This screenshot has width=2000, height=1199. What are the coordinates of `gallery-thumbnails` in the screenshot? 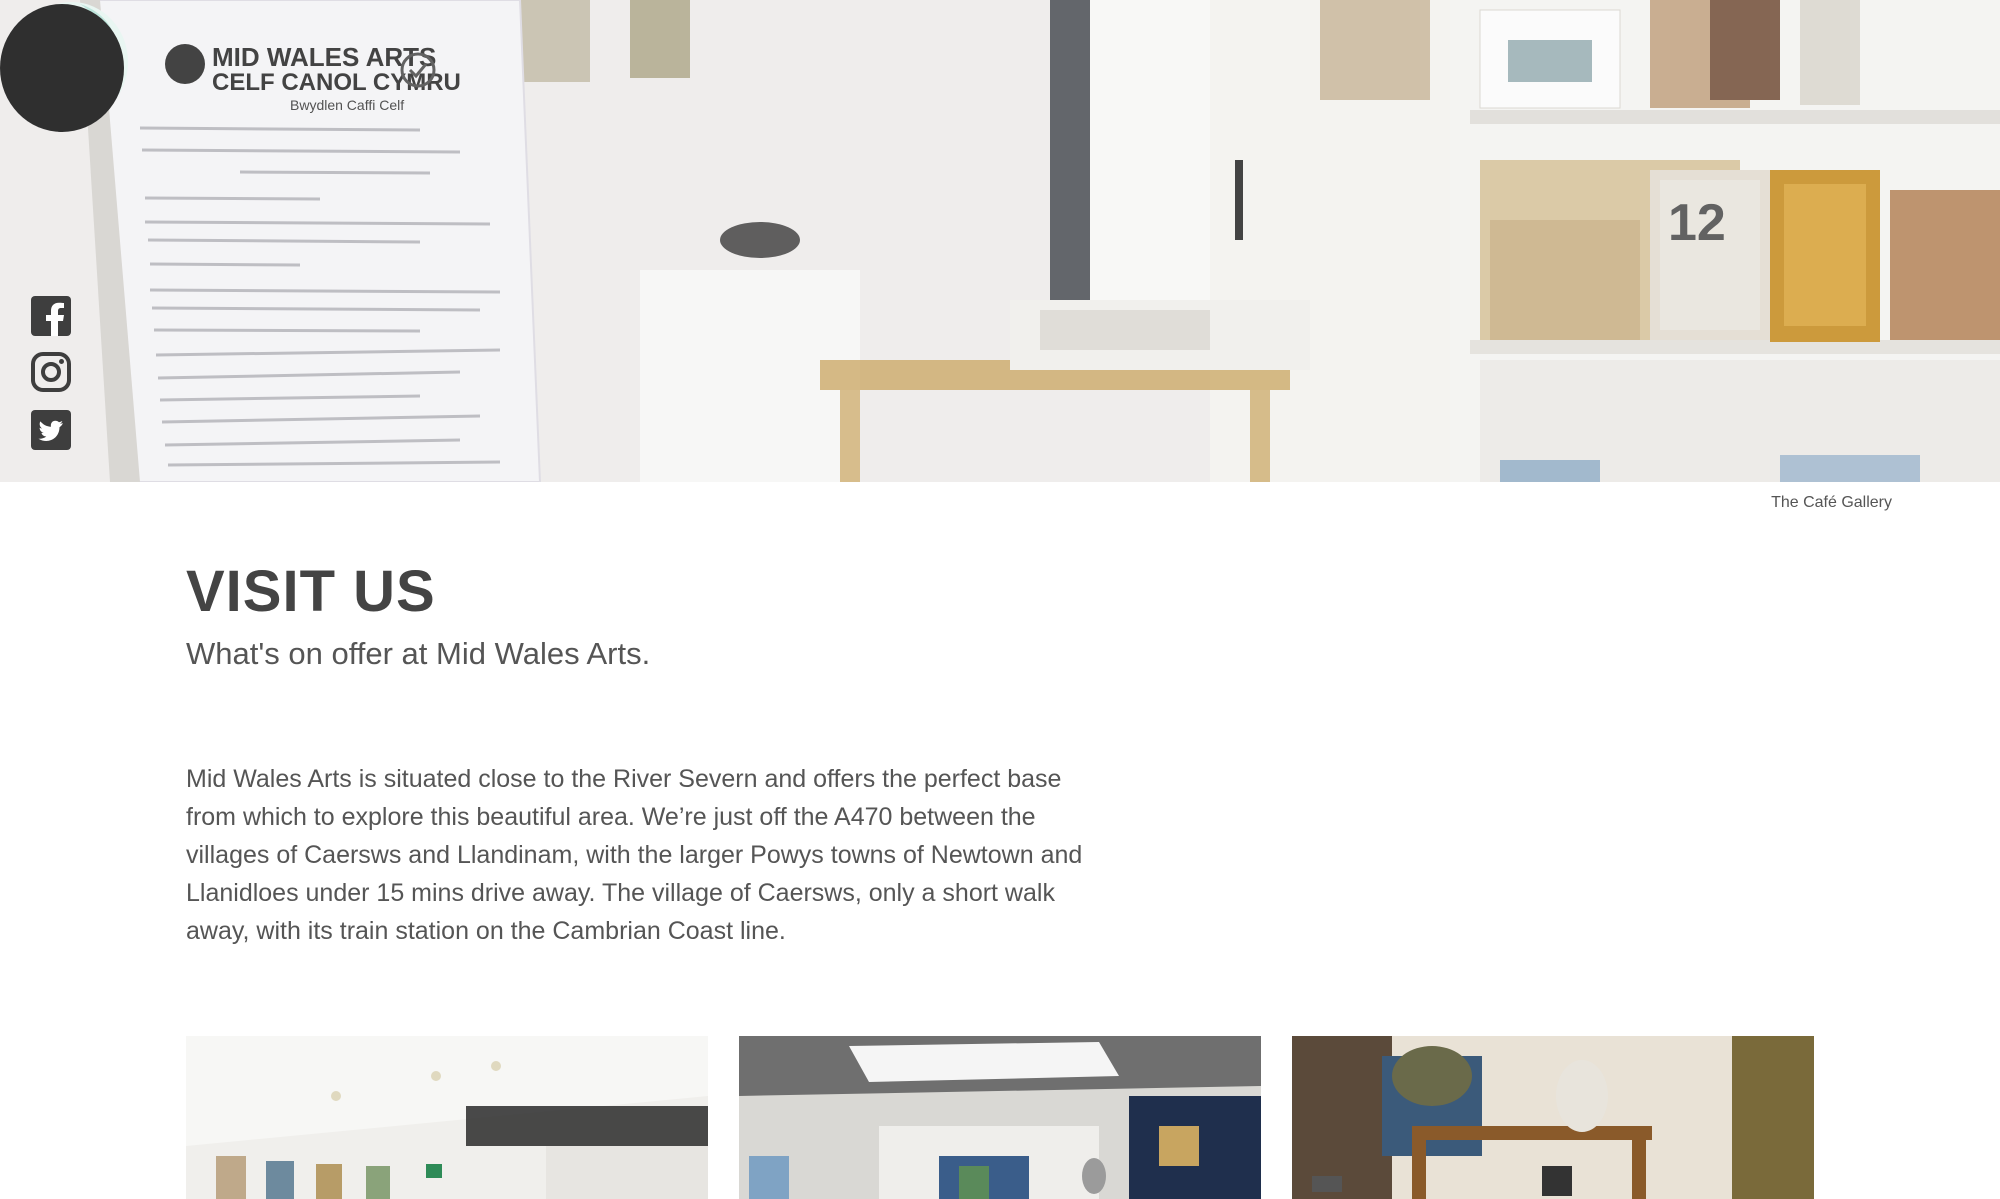 It's located at (1000, 1117).